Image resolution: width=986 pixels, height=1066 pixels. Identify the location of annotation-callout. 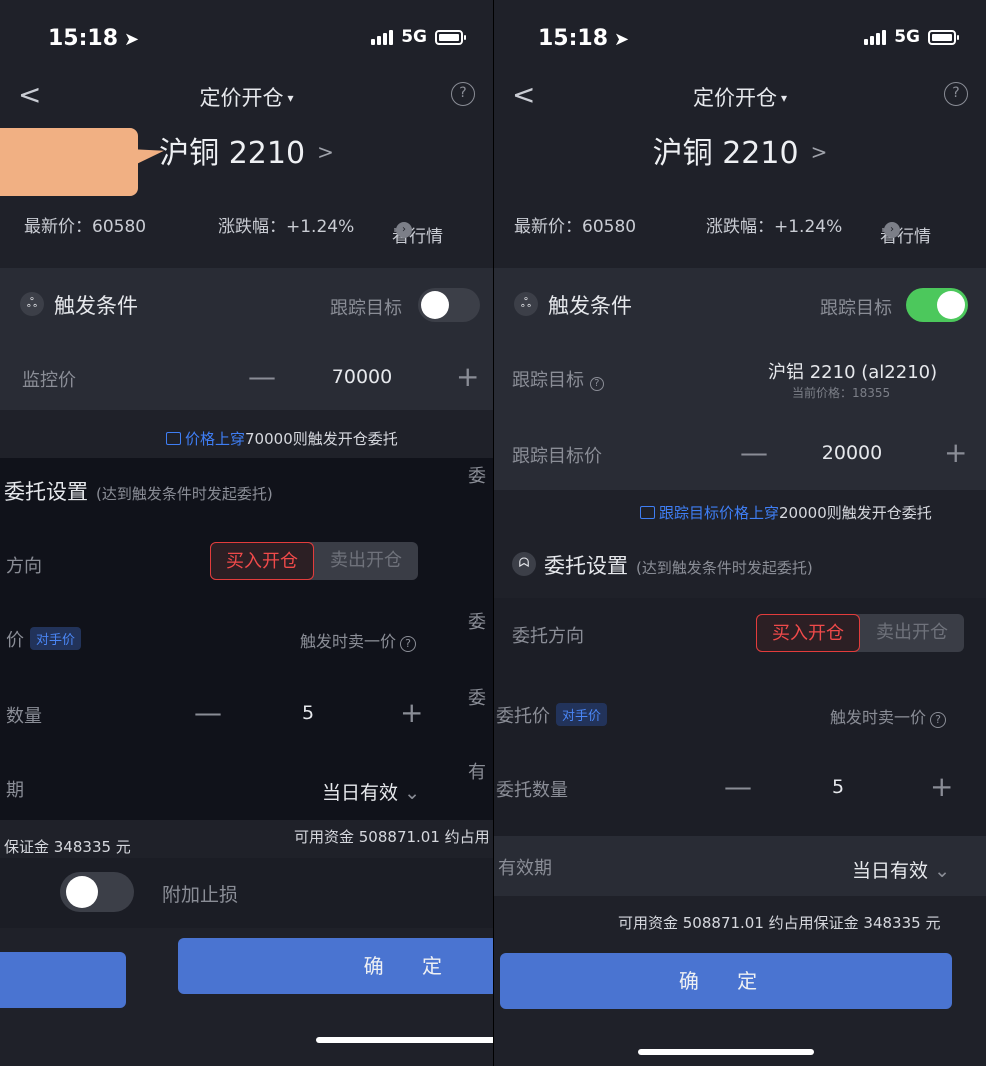
(69, 162).